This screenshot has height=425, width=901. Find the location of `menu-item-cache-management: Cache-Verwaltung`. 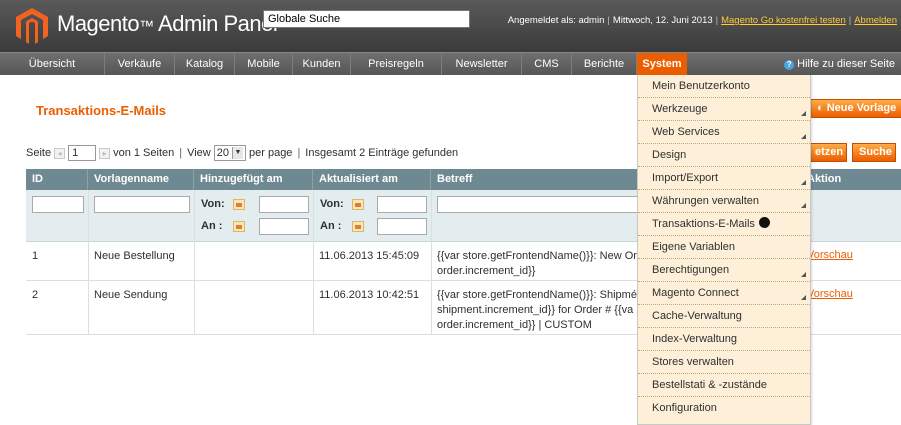

menu-item-cache-management: Cache-Verwaltung is located at coordinates (724, 316).